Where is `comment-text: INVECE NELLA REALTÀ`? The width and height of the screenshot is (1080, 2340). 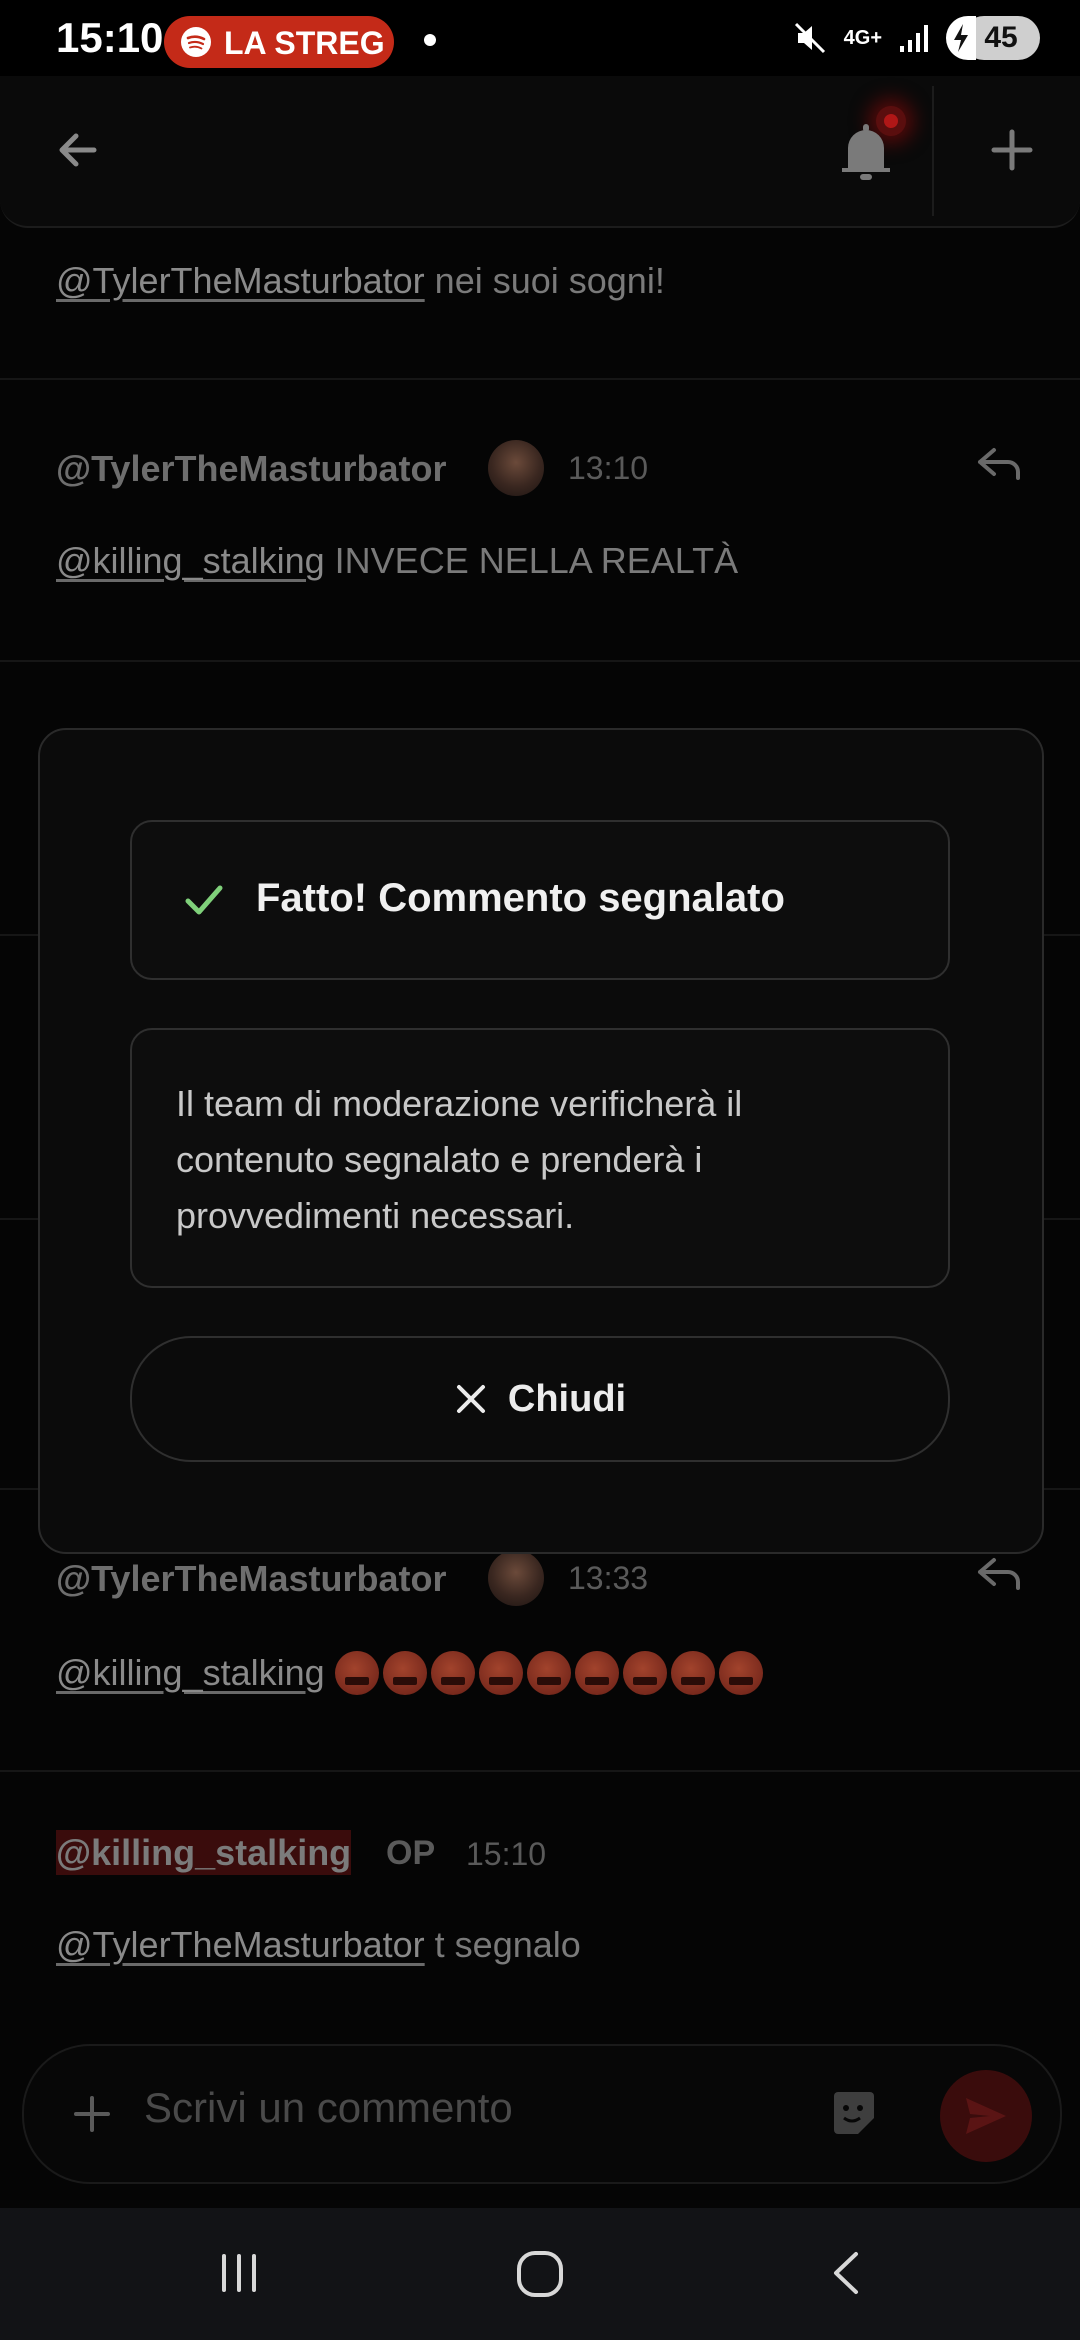
comment-text: INVECE NELLA REALTÀ is located at coordinates (531, 560).